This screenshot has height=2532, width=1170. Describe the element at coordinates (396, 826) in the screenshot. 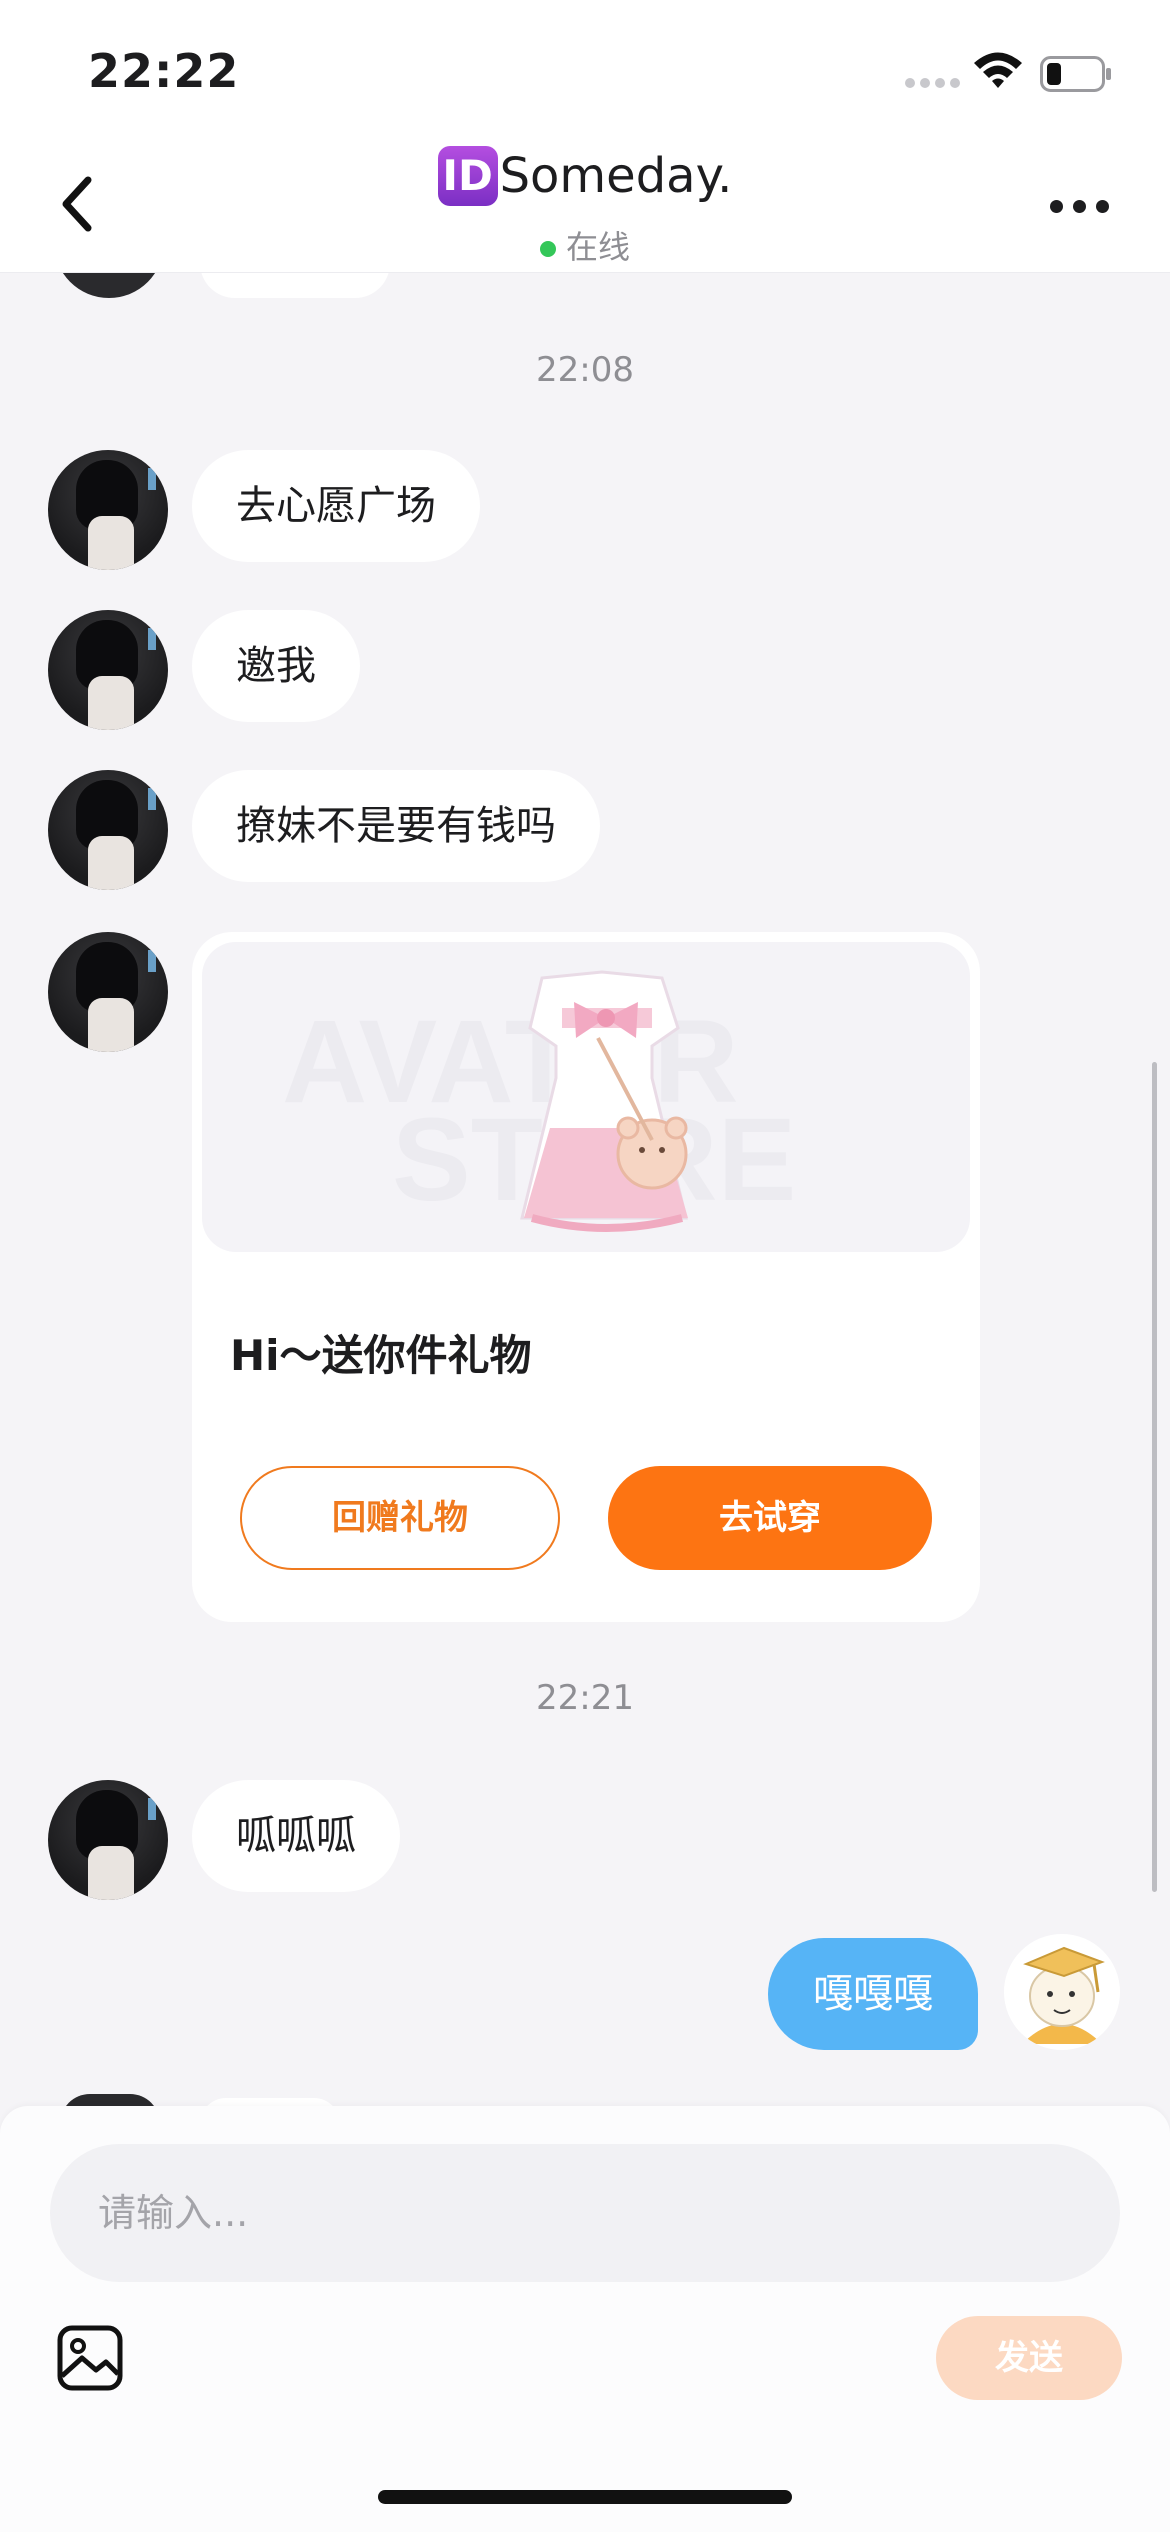

I see `message-bubble: 撩妹不是要有钱吗` at that location.